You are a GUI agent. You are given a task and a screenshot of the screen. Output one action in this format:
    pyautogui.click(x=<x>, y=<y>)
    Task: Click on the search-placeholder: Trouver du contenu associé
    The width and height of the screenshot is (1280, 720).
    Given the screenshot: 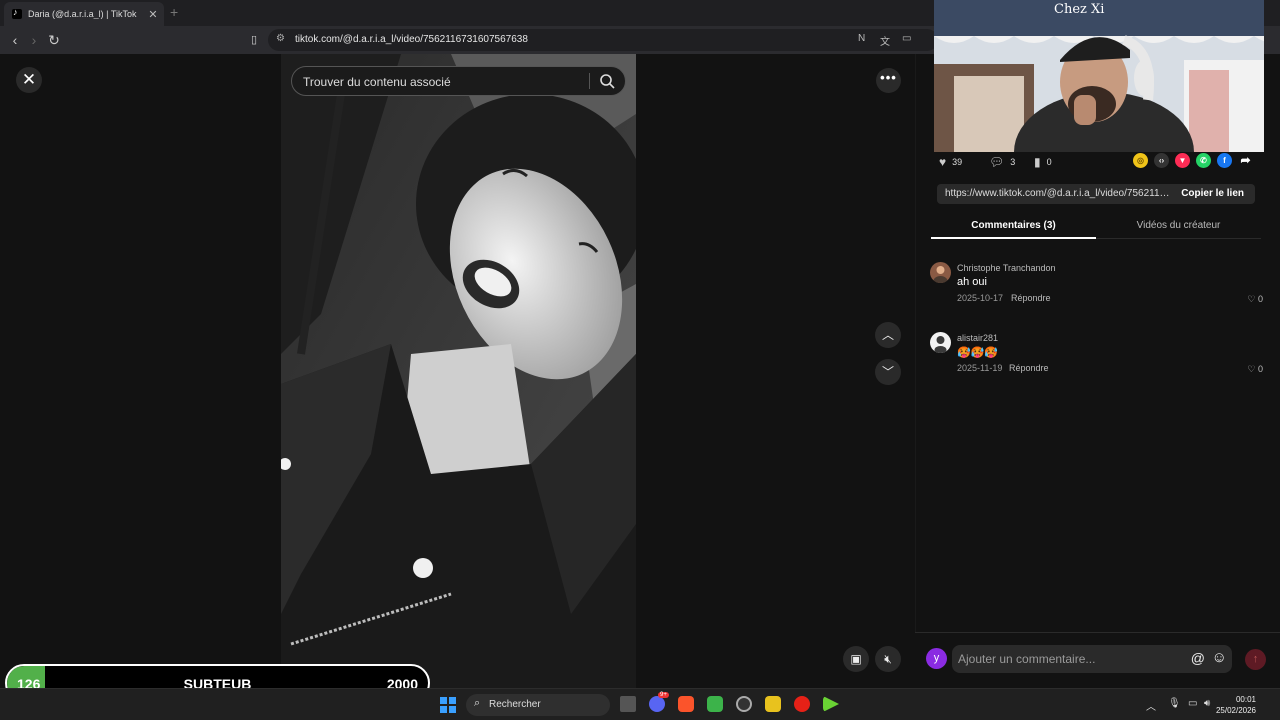 What is the action you would take?
    pyautogui.click(x=377, y=82)
    